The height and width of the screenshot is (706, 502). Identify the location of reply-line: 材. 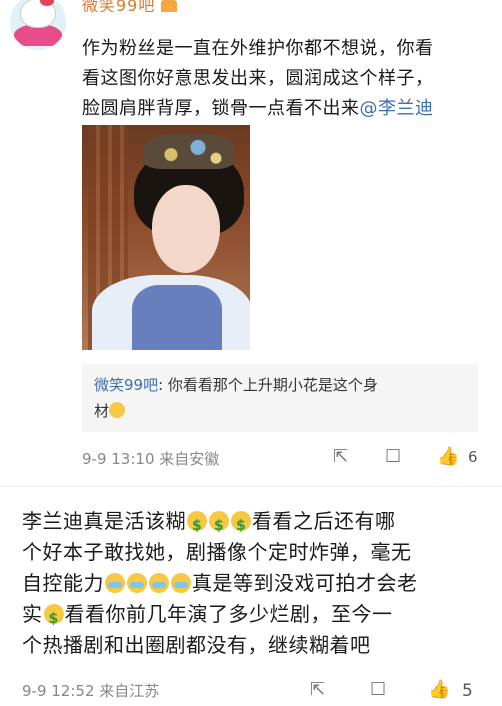
(280, 411).